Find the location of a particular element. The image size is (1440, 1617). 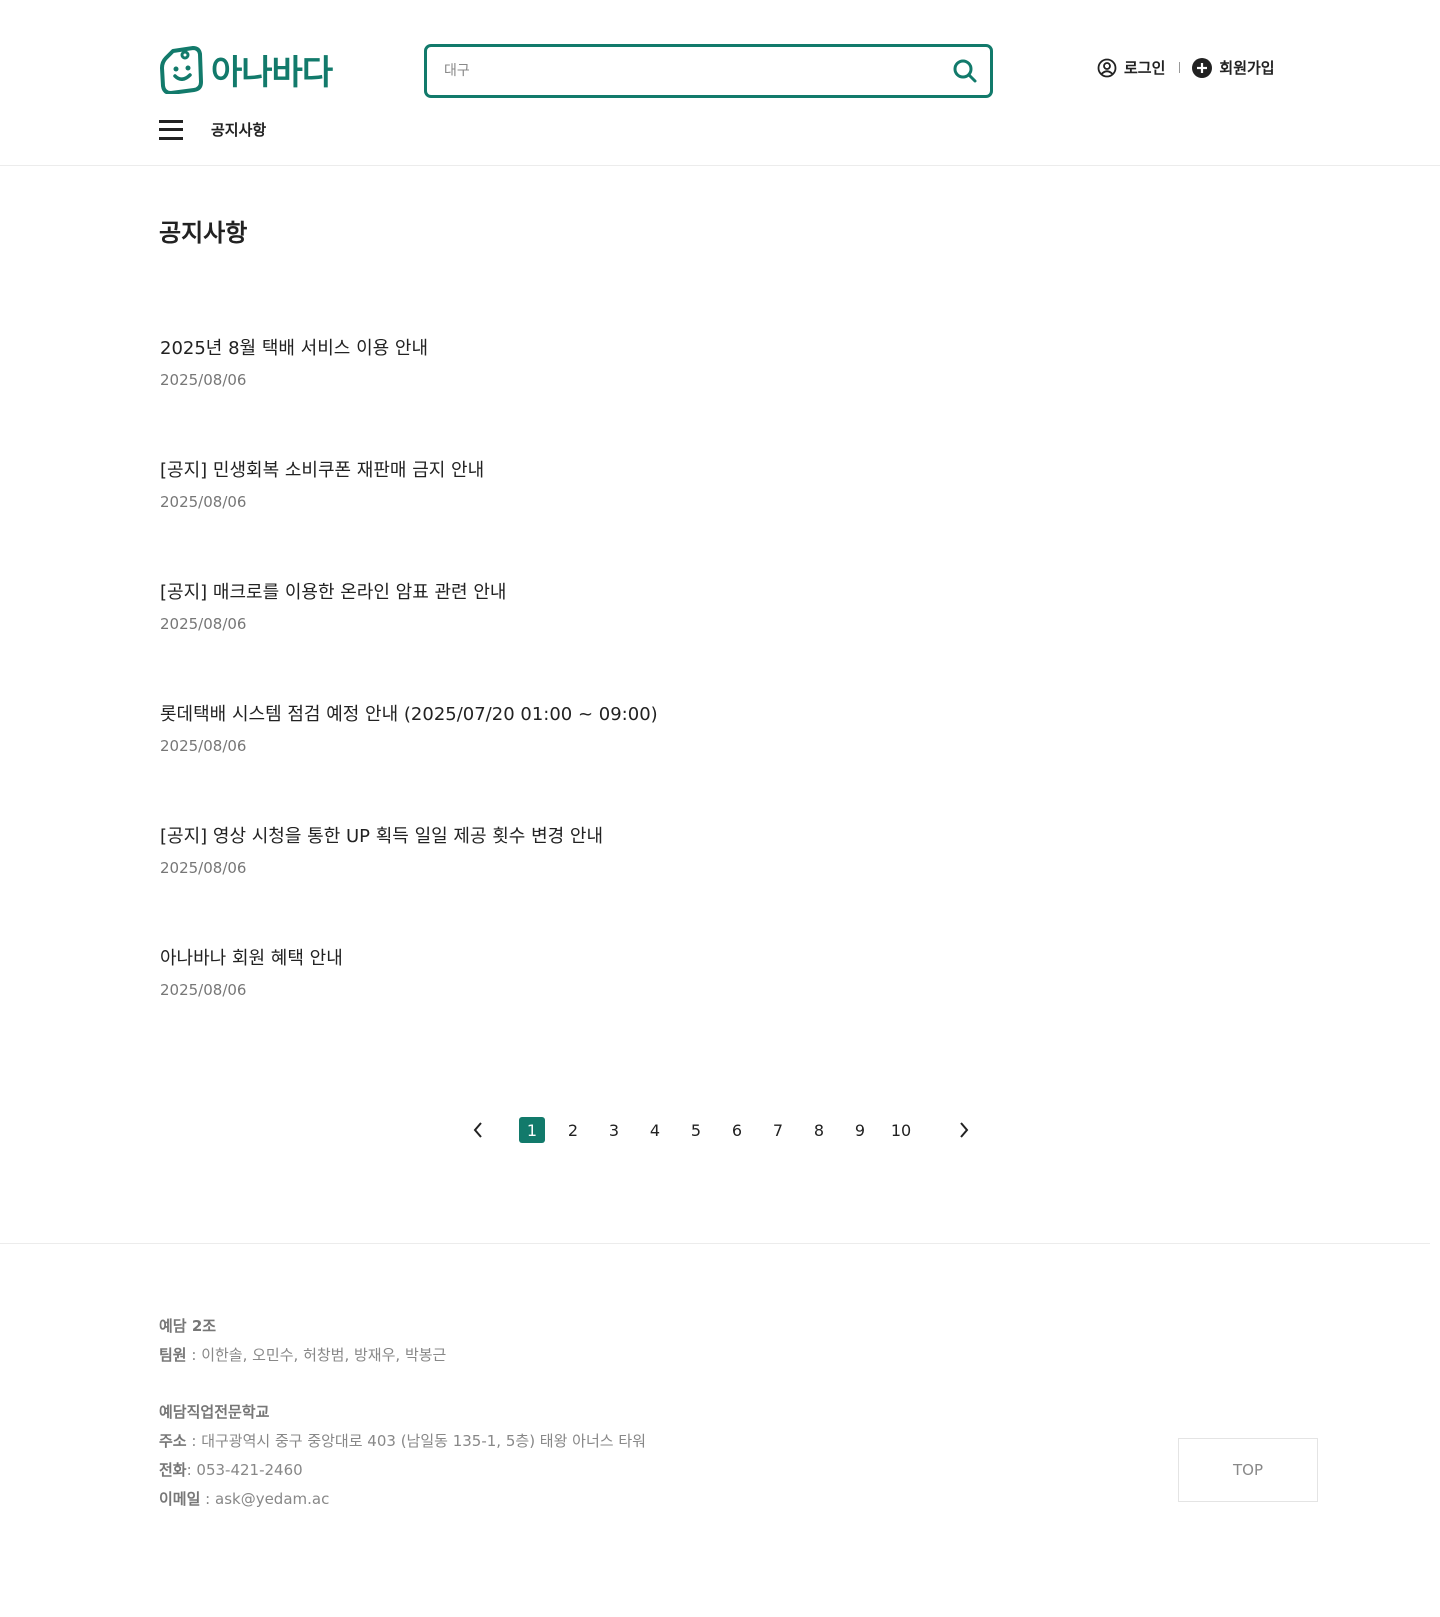

notice-item: 2025년 8월 택배 서비스 이용 안내 2025/08/06 is located at coordinates (710, 397).